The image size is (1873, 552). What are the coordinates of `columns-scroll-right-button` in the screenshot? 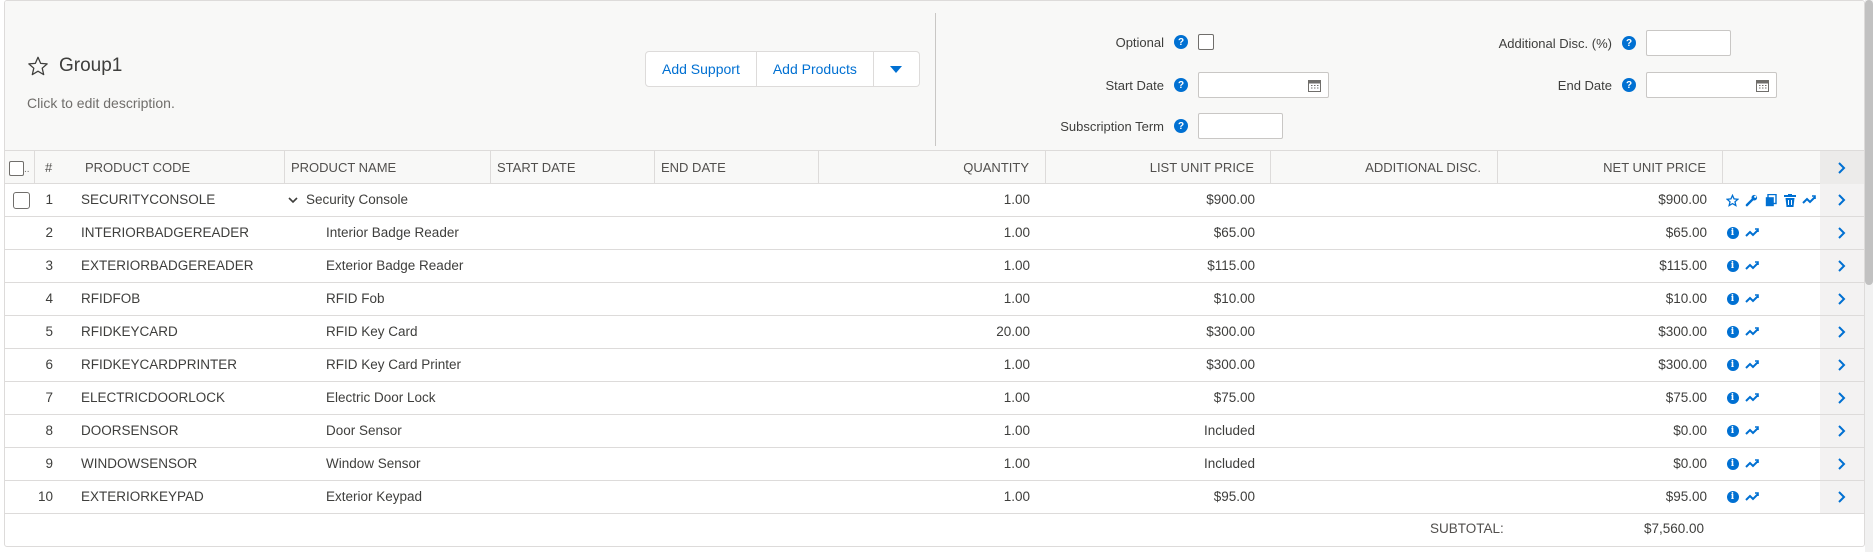 It's located at (1842, 167).